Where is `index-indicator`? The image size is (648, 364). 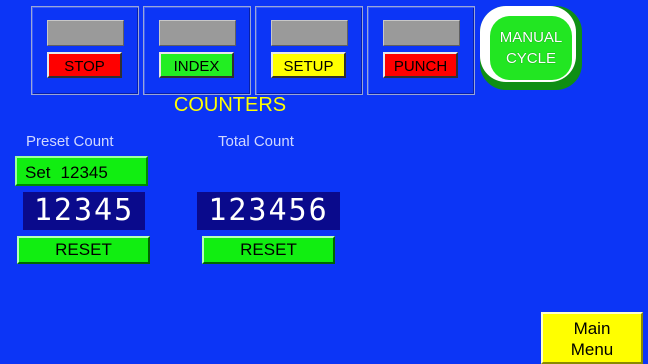
index-indicator is located at coordinates (197, 33).